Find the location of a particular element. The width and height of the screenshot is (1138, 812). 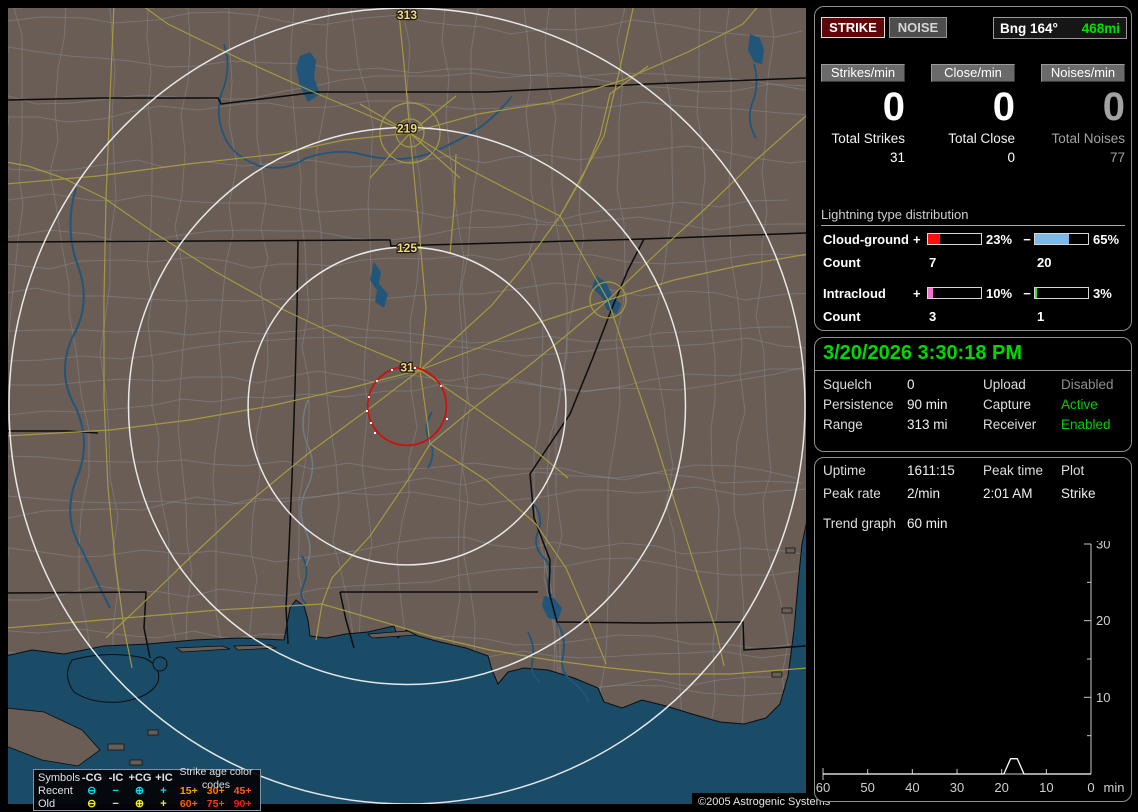

noises-per-min-badge: Noises/min is located at coordinates (1083, 73).